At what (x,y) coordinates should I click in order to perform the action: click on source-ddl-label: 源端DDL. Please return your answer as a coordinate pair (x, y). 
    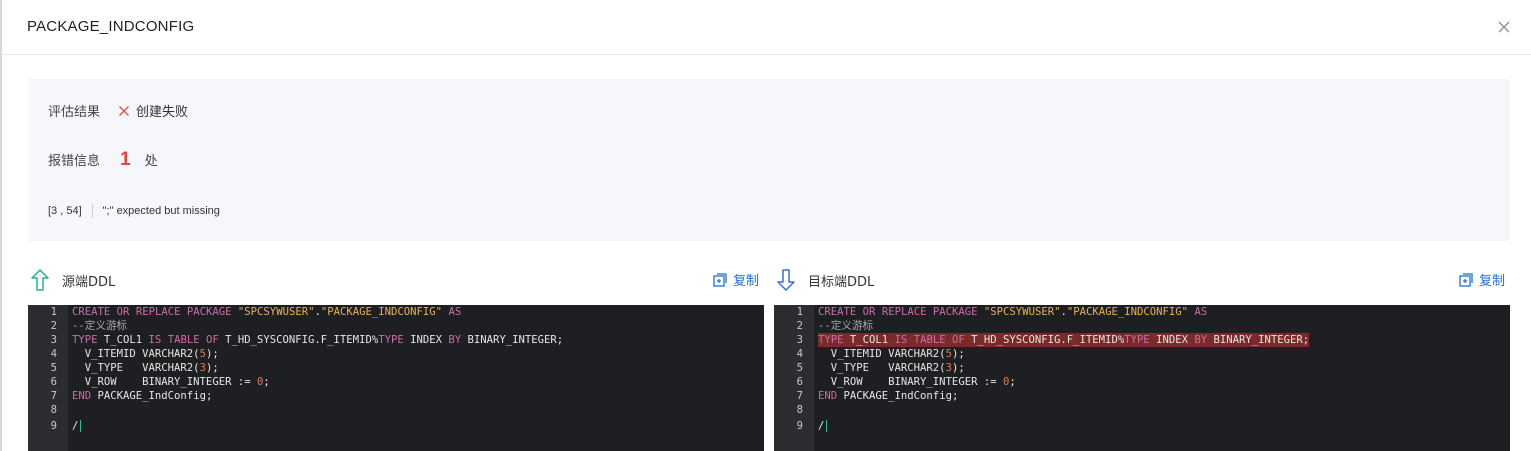
    Looking at the image, I should click on (88, 280).